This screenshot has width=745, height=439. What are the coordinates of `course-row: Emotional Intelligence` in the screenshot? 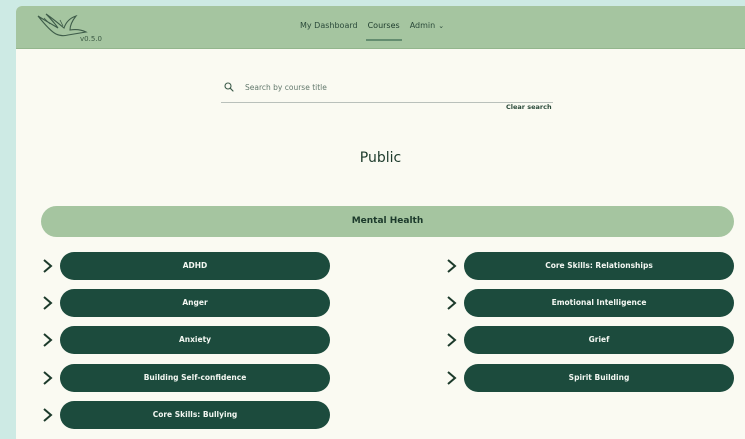 It's located at (590, 303).